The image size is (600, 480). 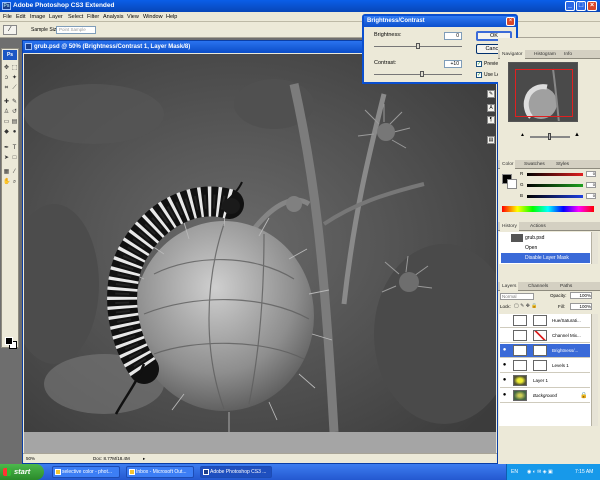 What do you see at coordinates (37, 17) in the screenshot?
I see `menu-image: Image` at bounding box center [37, 17].